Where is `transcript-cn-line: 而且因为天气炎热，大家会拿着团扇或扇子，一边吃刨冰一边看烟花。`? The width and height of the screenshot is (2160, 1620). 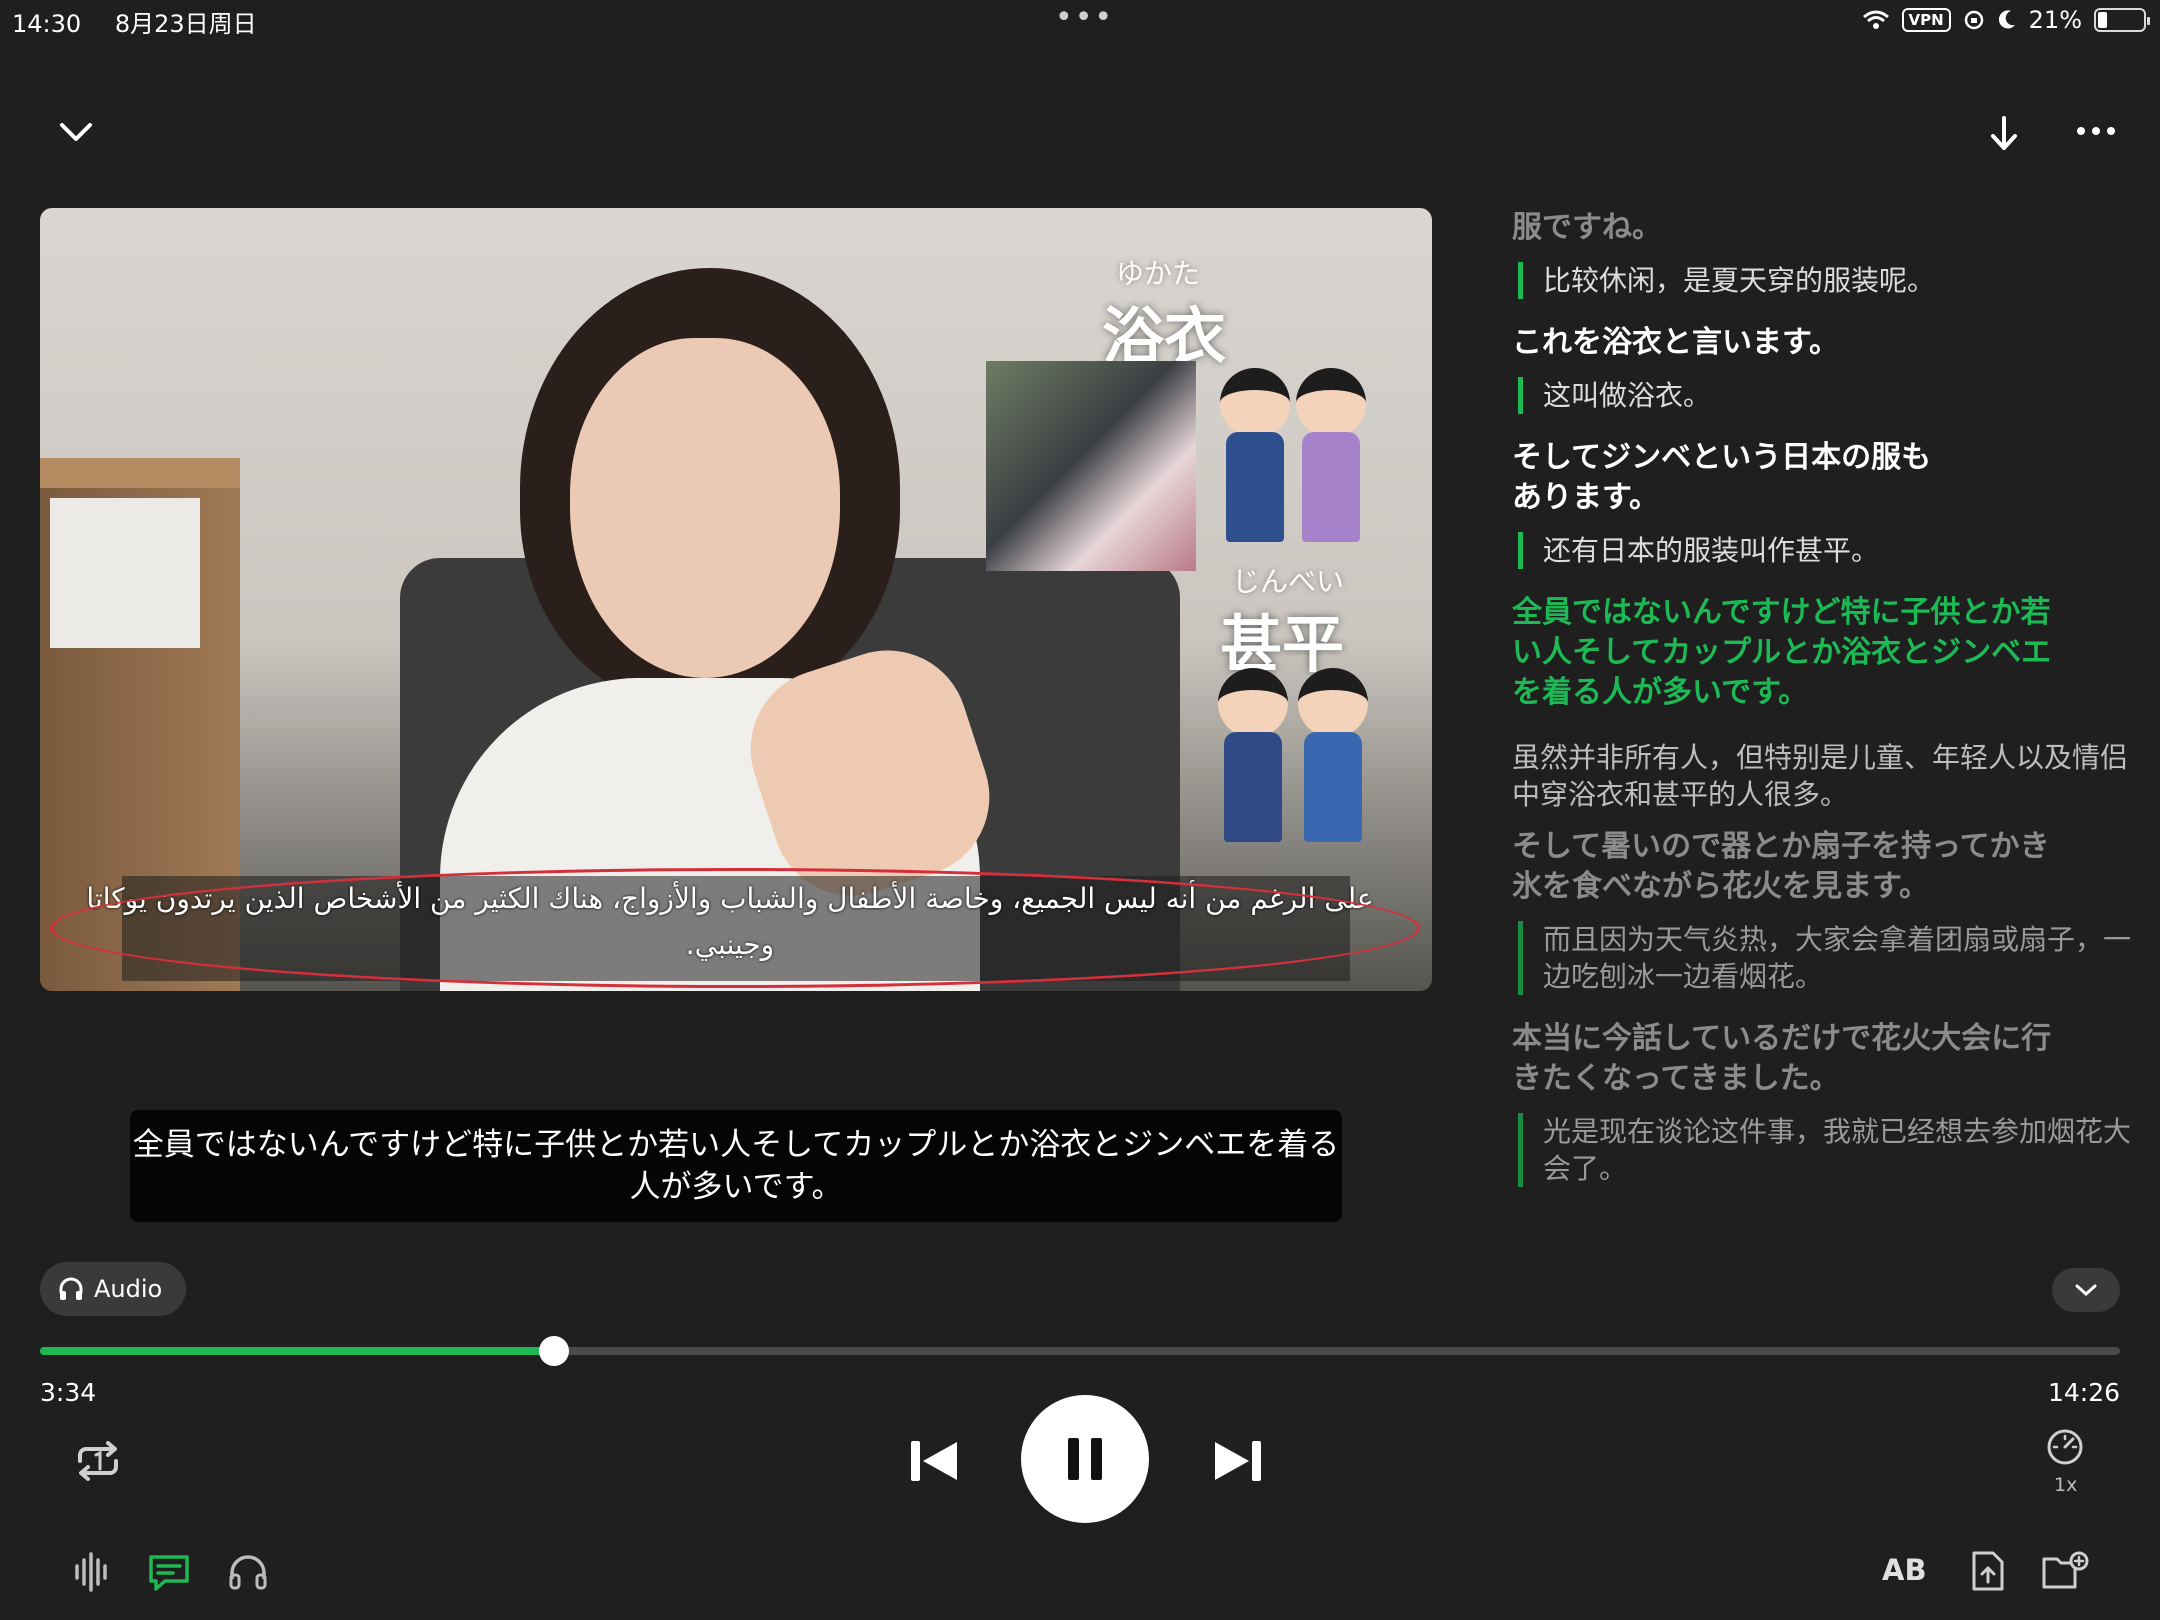
transcript-cn-line: 而且因为天气炎热，大家会拿着团扇或扇子，一边吃刨冰一边看烟花。 is located at coordinates (1825, 958).